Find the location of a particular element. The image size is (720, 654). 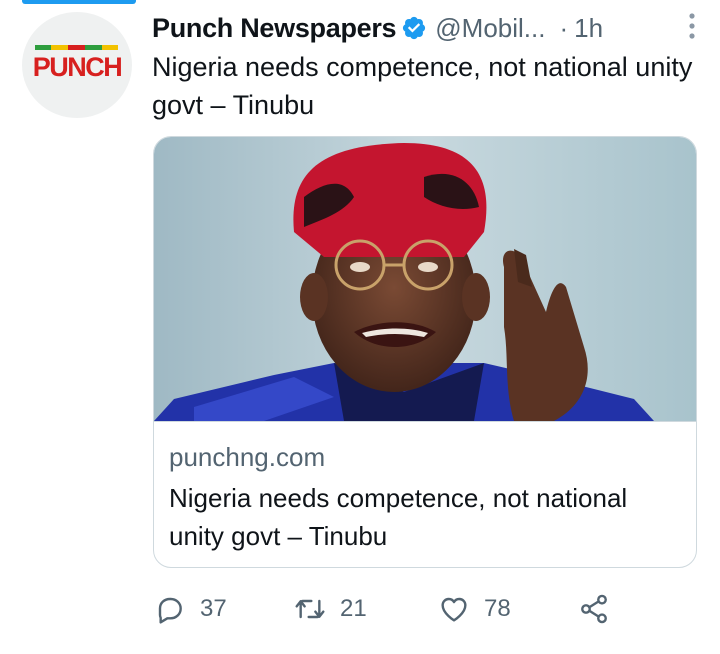

heart-icon is located at coordinates (454, 609).